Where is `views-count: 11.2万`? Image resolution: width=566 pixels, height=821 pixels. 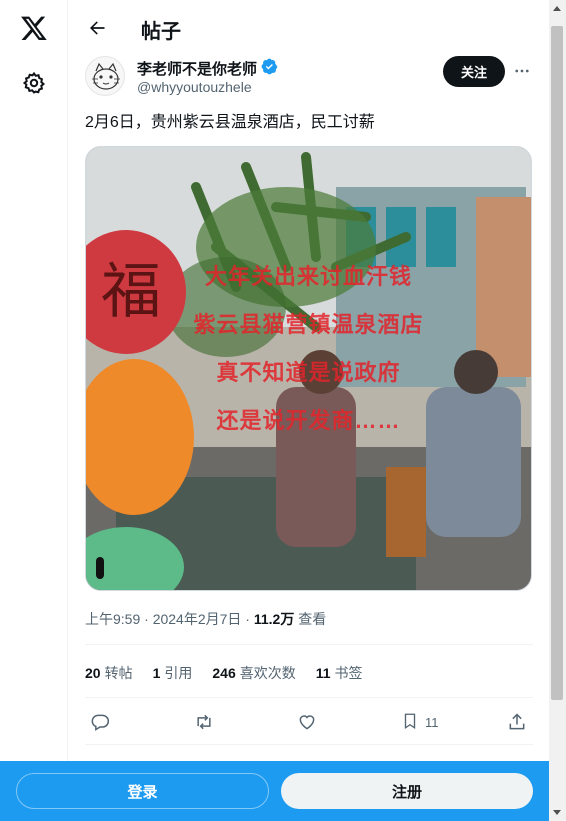 views-count: 11.2万 is located at coordinates (274, 619).